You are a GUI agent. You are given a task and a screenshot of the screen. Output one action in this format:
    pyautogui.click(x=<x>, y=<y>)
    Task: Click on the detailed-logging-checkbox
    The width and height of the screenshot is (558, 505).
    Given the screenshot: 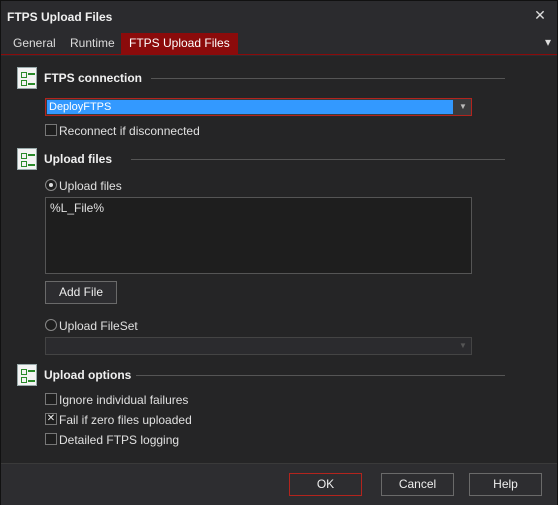 What is the action you would take?
    pyautogui.click(x=51, y=439)
    